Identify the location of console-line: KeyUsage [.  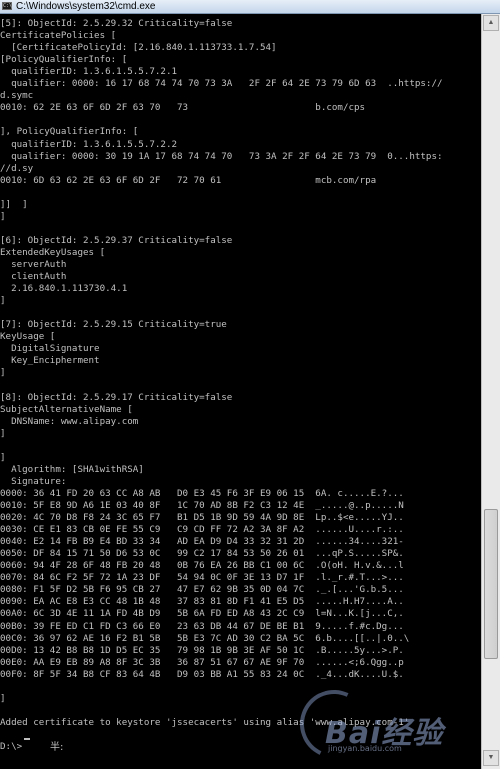
(28, 337).